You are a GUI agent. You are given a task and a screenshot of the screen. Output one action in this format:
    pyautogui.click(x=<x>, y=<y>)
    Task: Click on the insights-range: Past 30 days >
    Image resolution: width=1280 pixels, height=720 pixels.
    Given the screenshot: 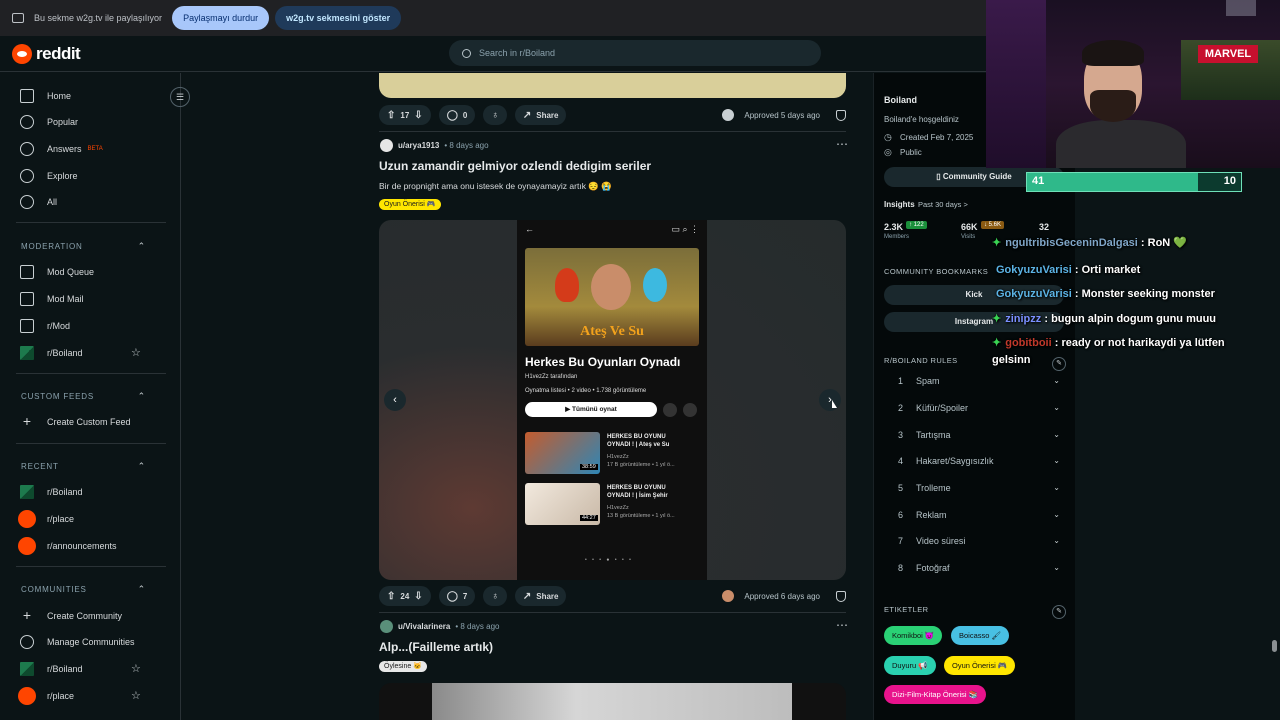 What is the action you would take?
    pyautogui.click(x=943, y=204)
    